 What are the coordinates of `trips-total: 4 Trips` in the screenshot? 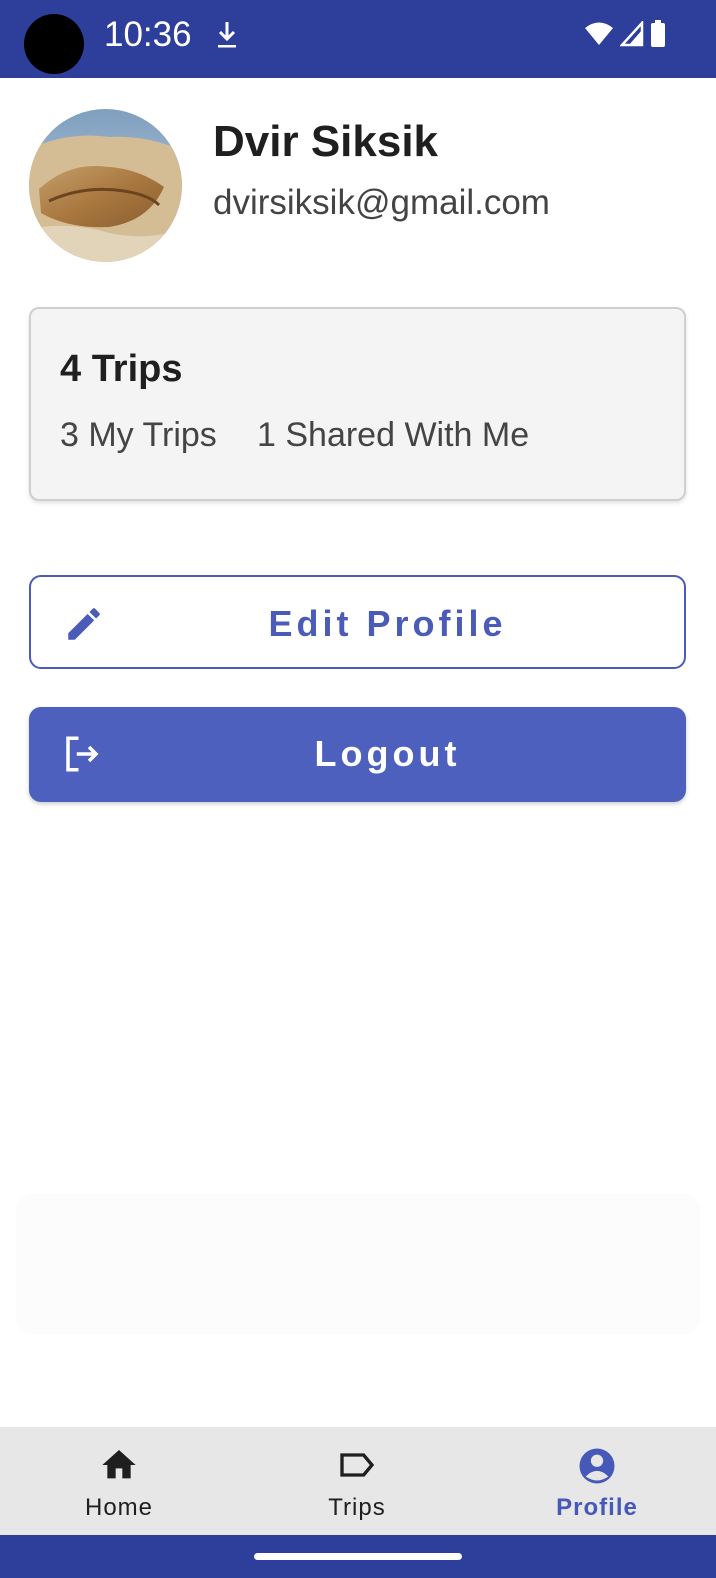 It's located at (121, 369).